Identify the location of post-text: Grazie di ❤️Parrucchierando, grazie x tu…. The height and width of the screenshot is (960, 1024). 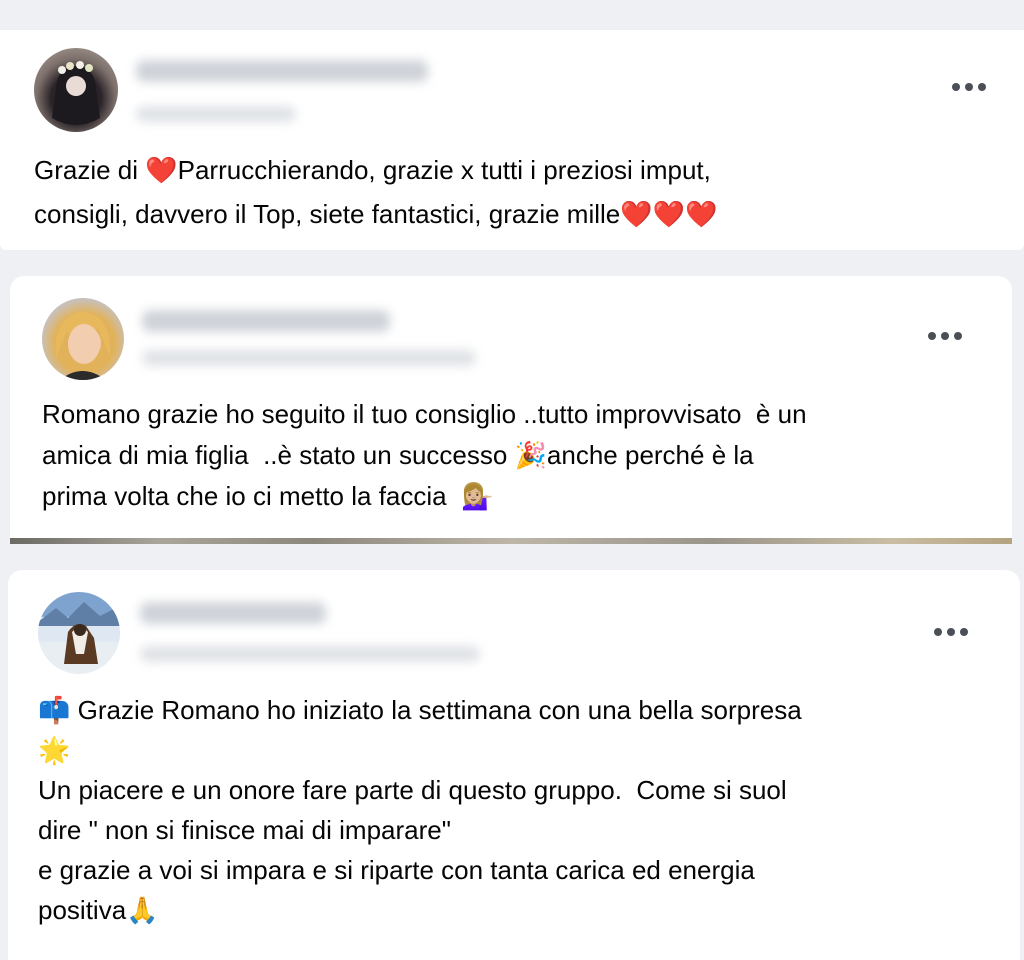
(376, 192).